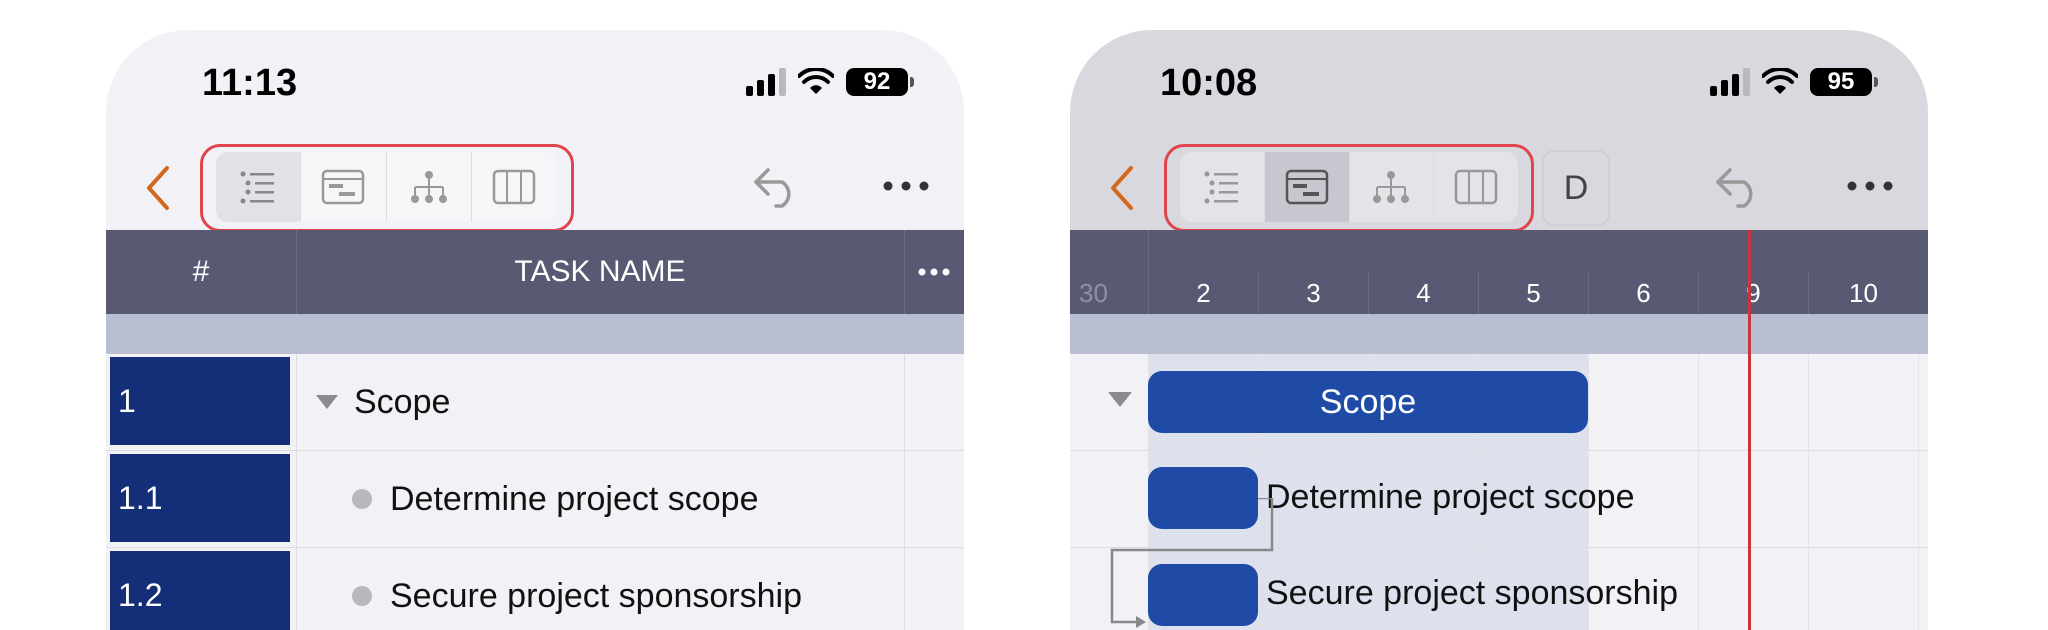 The width and height of the screenshot is (2048, 630). I want to click on gantt-day-label: 3, so click(1313, 293).